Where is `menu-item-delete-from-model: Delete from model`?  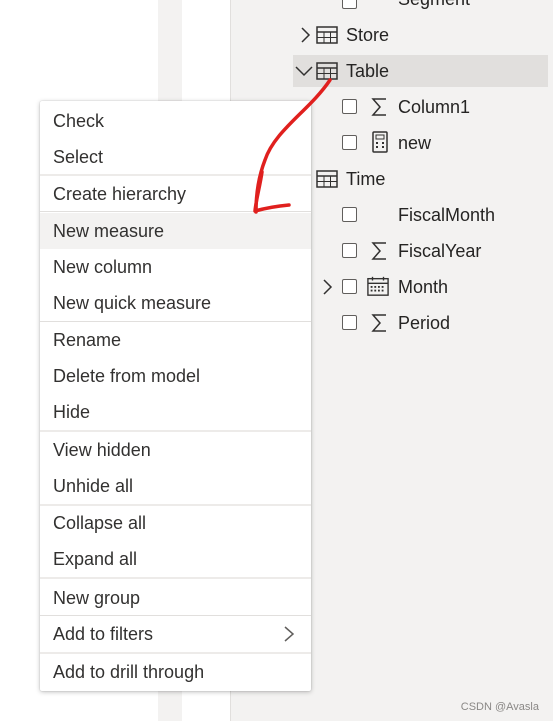 menu-item-delete-from-model: Delete from model is located at coordinates (175, 376).